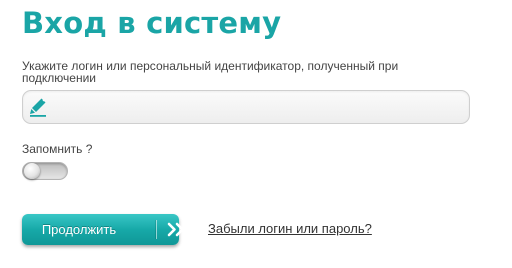  Describe the element at coordinates (290, 228) in the screenshot. I see `forgot-password-link: Забыли логин или пароль?` at that location.